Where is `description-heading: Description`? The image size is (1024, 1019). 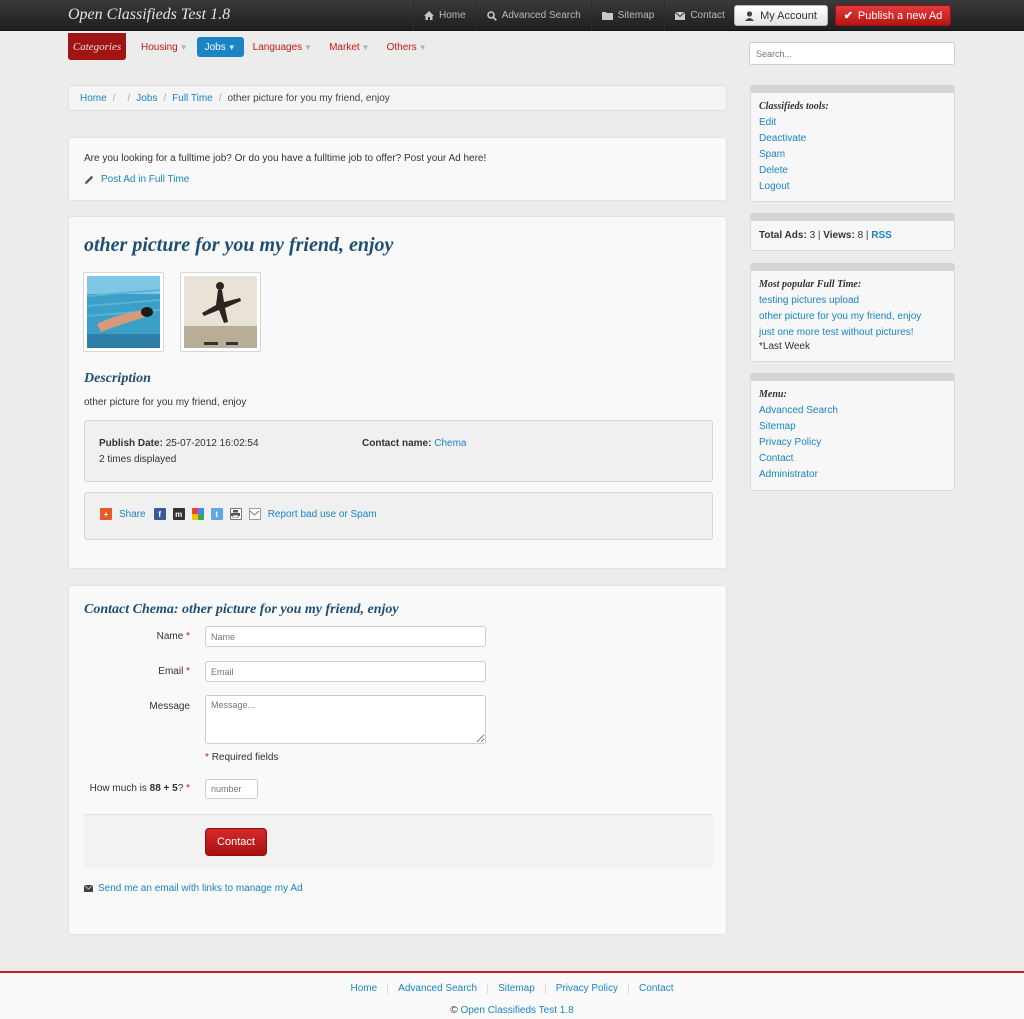 description-heading: Description is located at coordinates (117, 378).